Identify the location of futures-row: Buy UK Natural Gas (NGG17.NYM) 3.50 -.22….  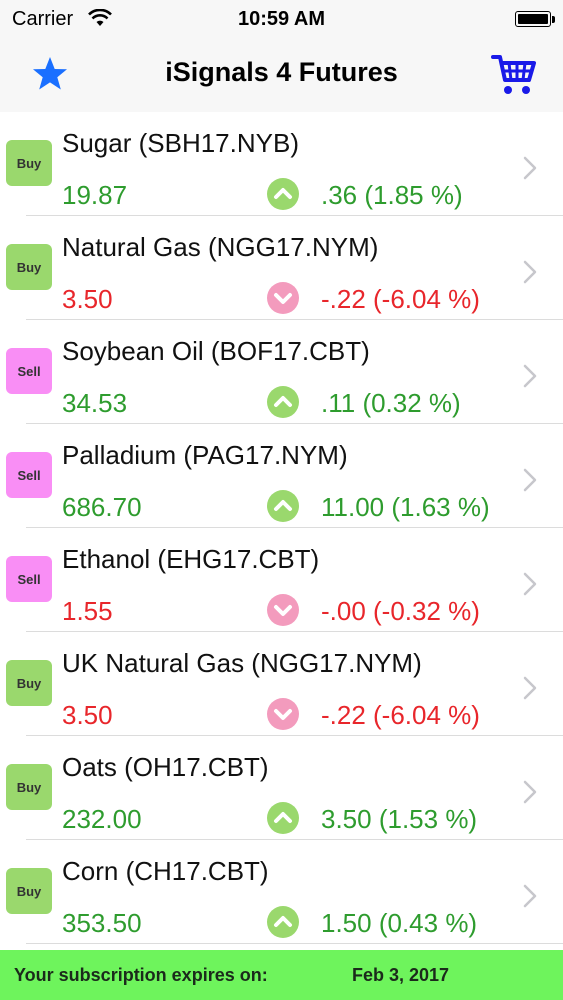
(281, 684).